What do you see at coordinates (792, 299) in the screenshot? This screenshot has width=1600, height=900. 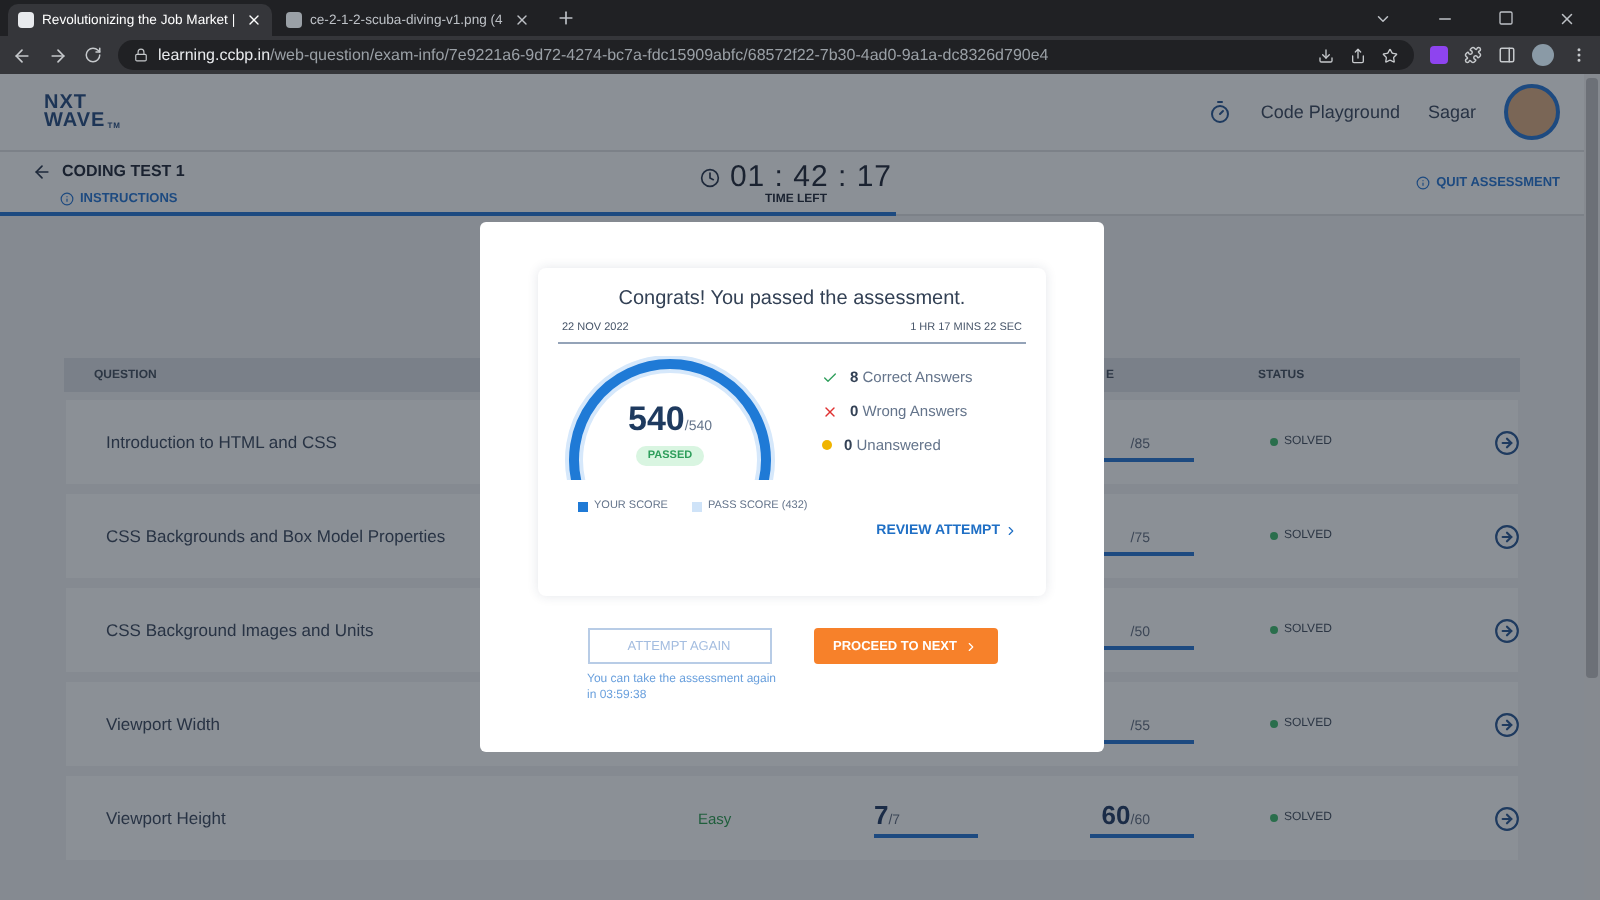 I see `dialog-title: Congrats! You passed the assessment.` at bounding box center [792, 299].